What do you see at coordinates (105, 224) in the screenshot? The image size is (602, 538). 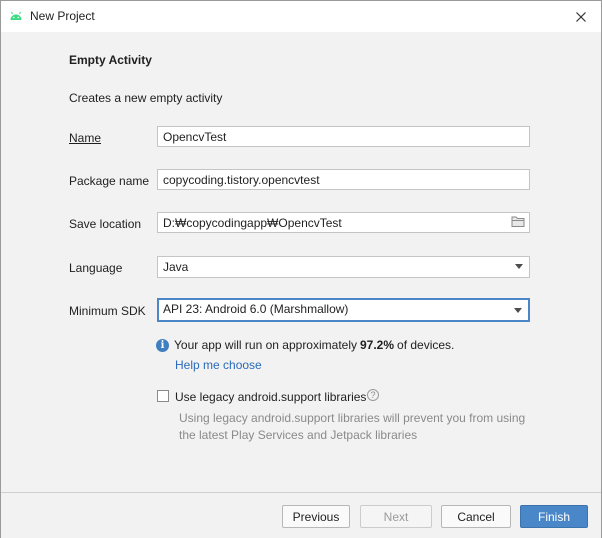 I see `save-location-label: Save location` at bounding box center [105, 224].